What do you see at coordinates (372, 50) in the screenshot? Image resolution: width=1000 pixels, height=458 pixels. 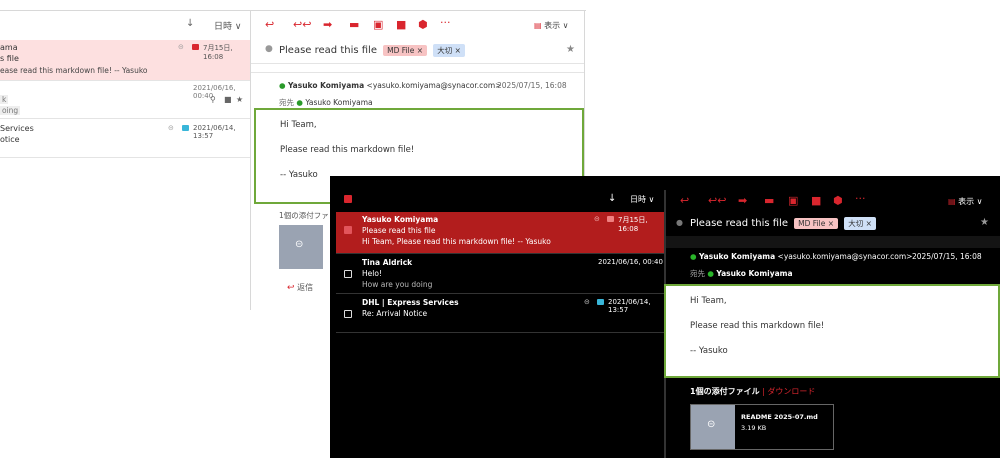 I see `light-subject-line: Please read this file MD File × 大切 ×` at bounding box center [372, 50].